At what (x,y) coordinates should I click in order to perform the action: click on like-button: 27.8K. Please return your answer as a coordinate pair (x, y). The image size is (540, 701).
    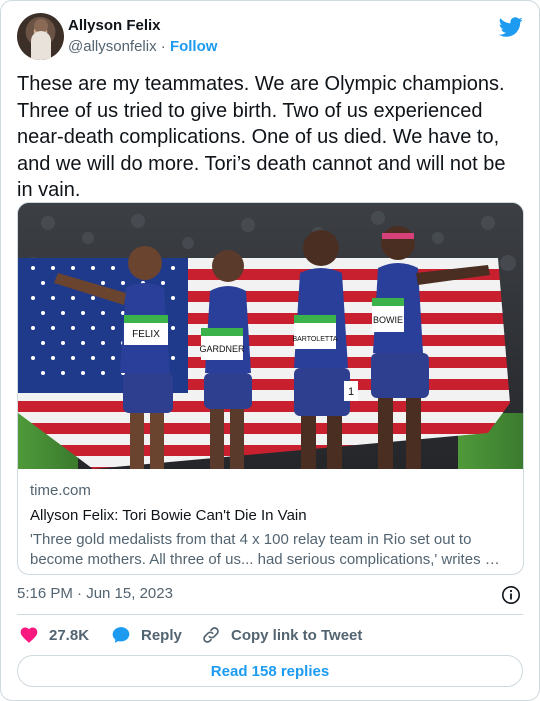
    Looking at the image, I should click on (54, 635).